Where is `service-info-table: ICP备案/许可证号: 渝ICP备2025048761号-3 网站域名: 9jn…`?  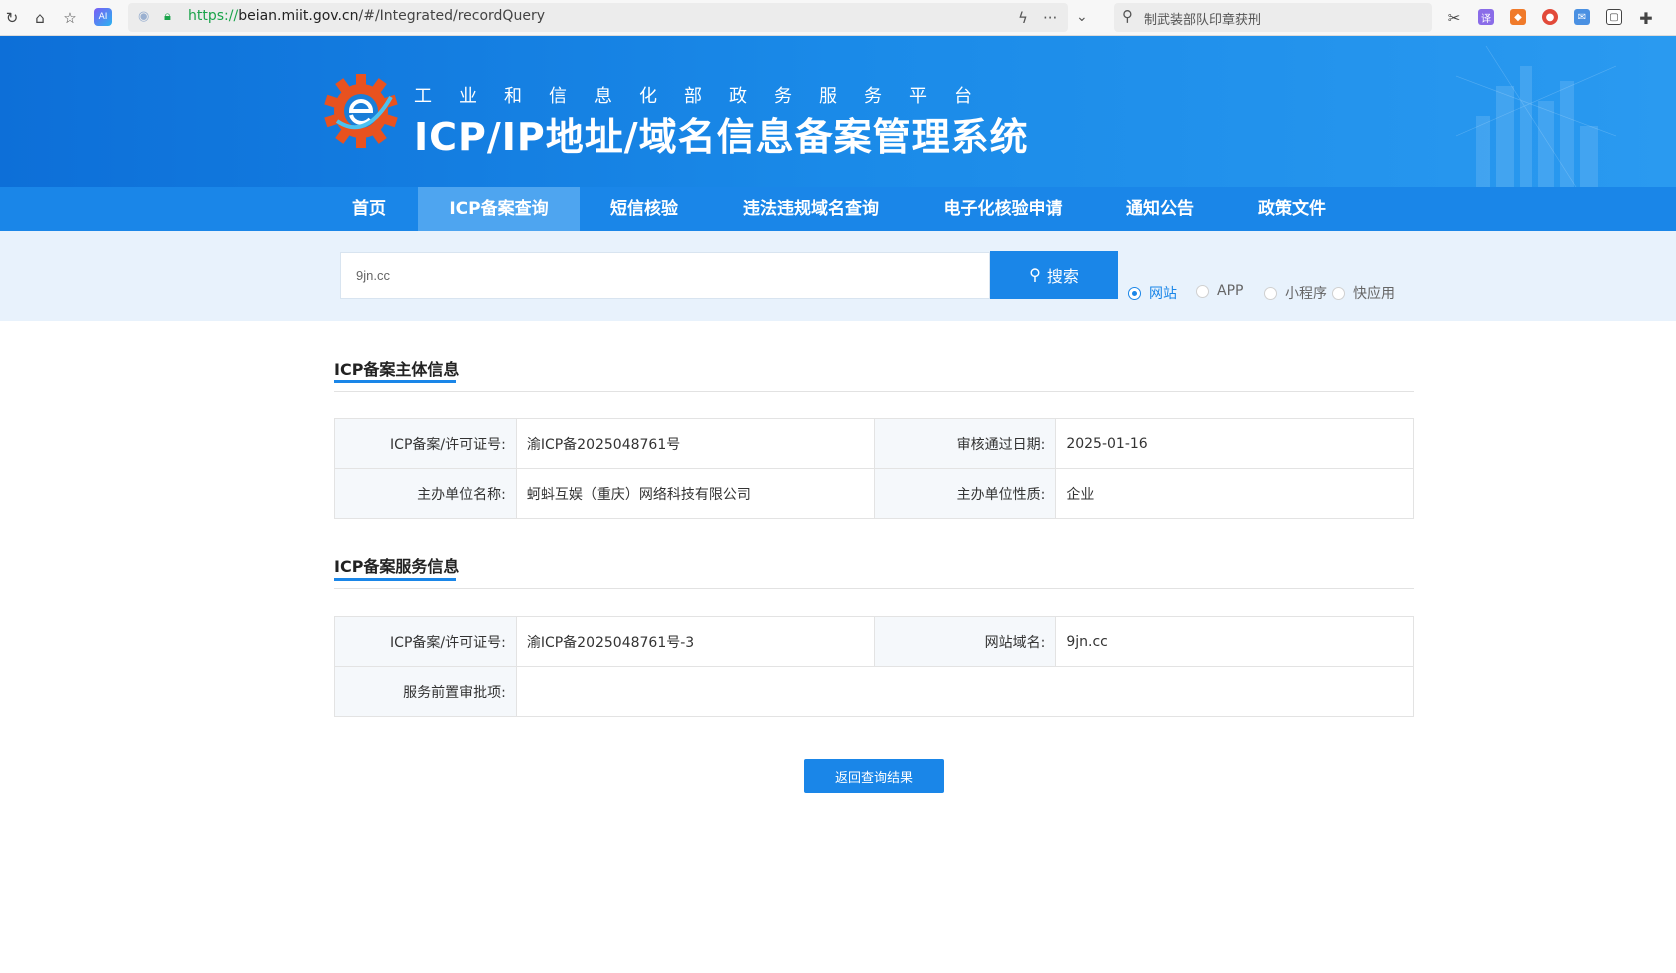
service-info-table: ICP备案/许可证号: 渝ICP备2025048761号-3 网站域名: 9jn… is located at coordinates (874, 666).